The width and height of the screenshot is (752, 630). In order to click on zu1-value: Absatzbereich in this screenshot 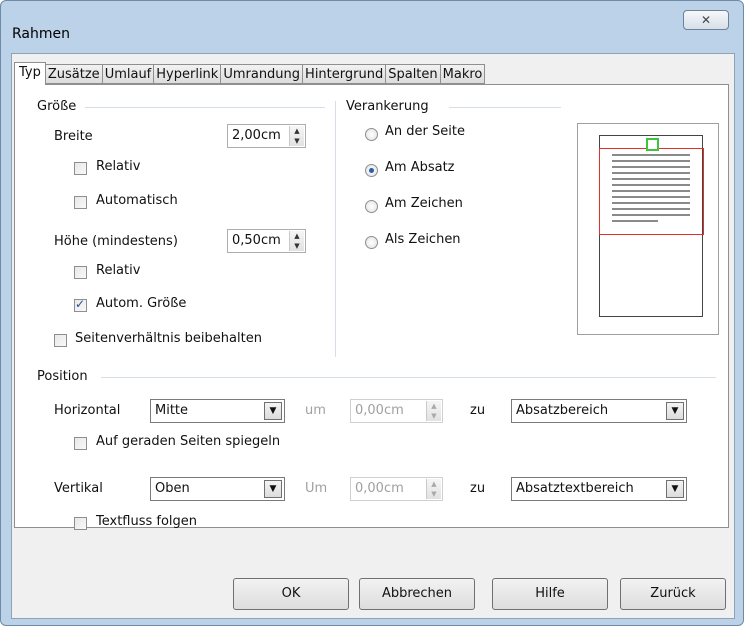, I will do `click(562, 410)`.